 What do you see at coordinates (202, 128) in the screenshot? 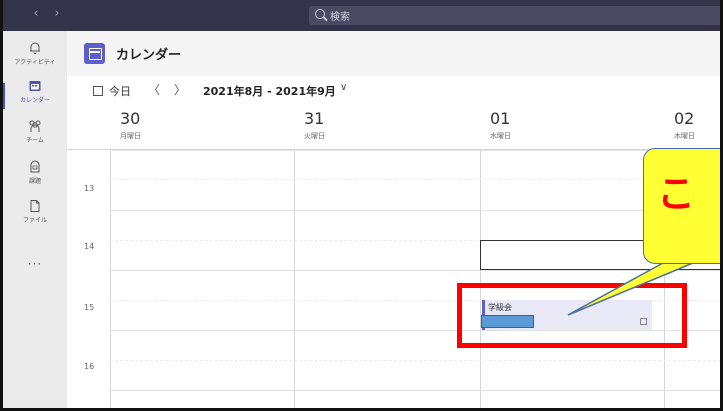
I see `day-header-mon: 30 月曜日` at bounding box center [202, 128].